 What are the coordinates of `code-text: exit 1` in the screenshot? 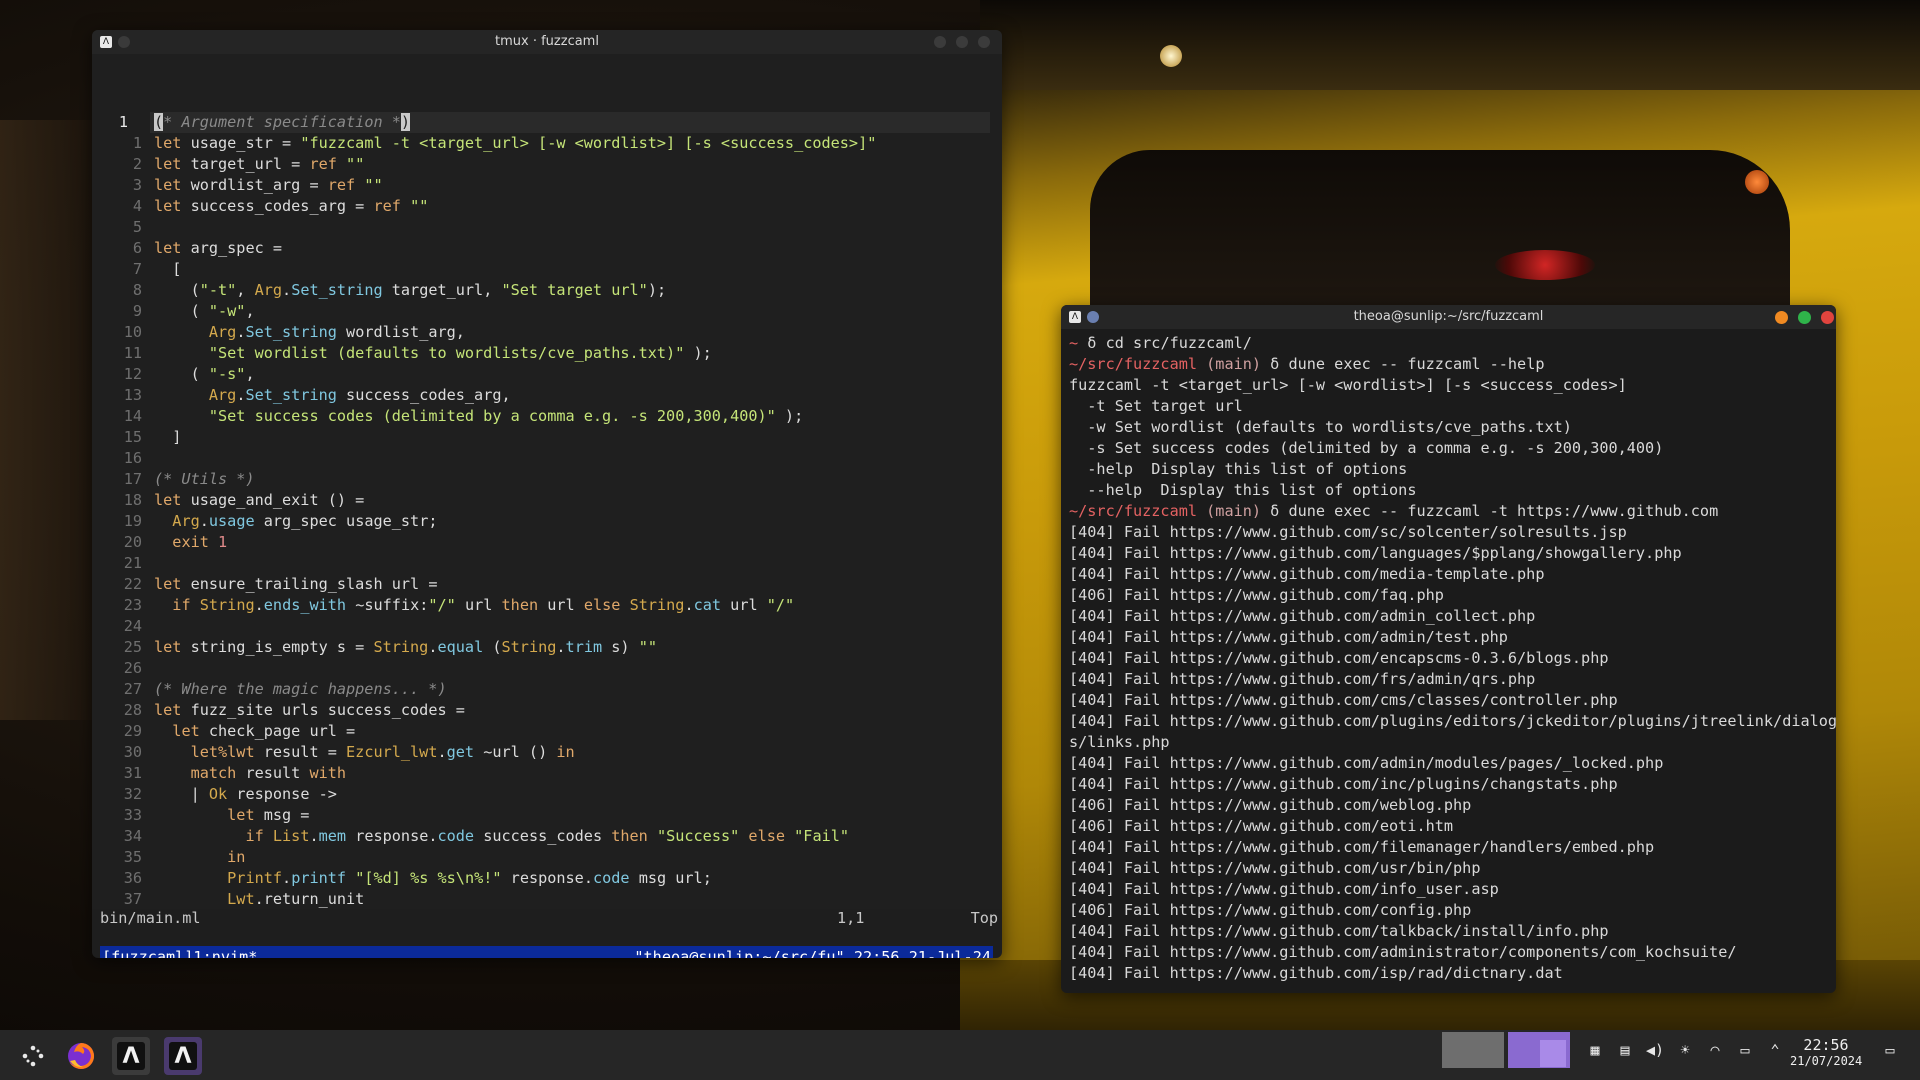 It's located at (200, 542).